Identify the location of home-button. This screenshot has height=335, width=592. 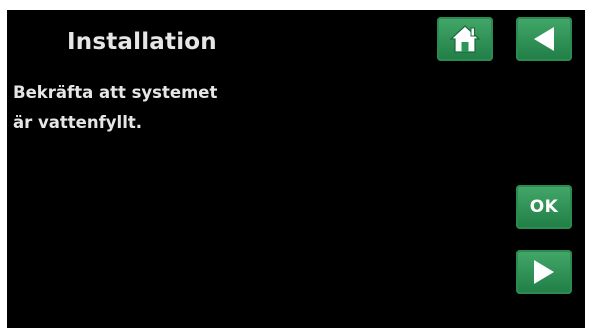
(465, 39).